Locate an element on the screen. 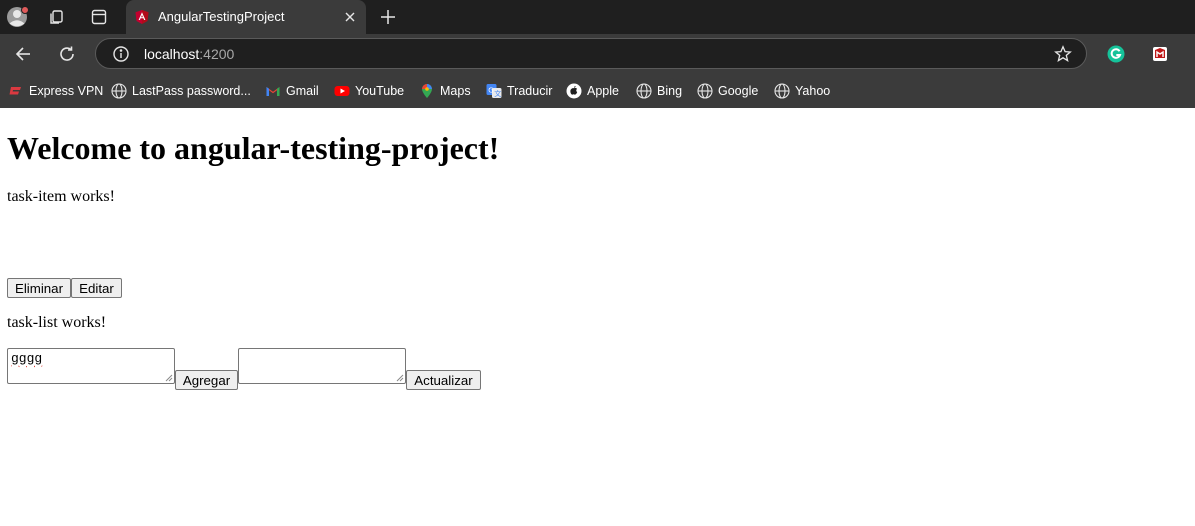 The image size is (1195, 526). url-host: localhost is located at coordinates (172, 54).